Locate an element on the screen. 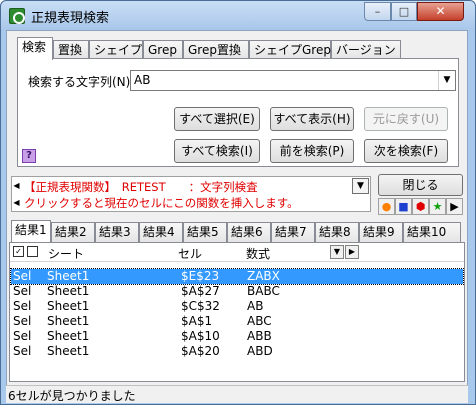 The image size is (476, 405). tab-replace: 置換 is located at coordinates (71, 49).